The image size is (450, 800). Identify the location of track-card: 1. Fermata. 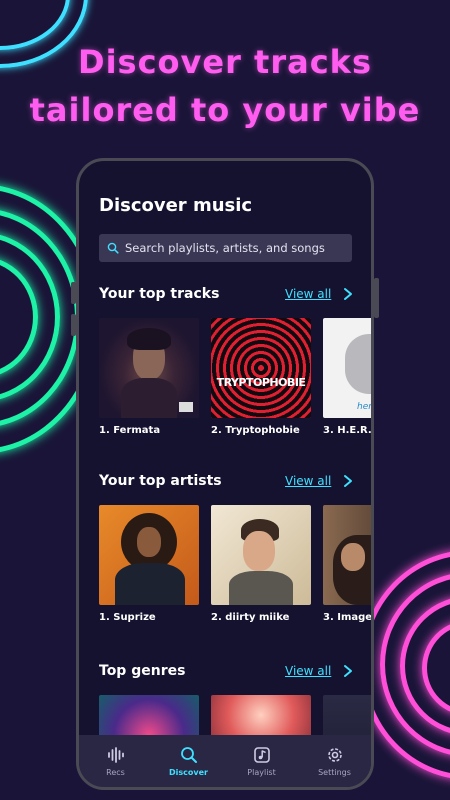
(149, 377).